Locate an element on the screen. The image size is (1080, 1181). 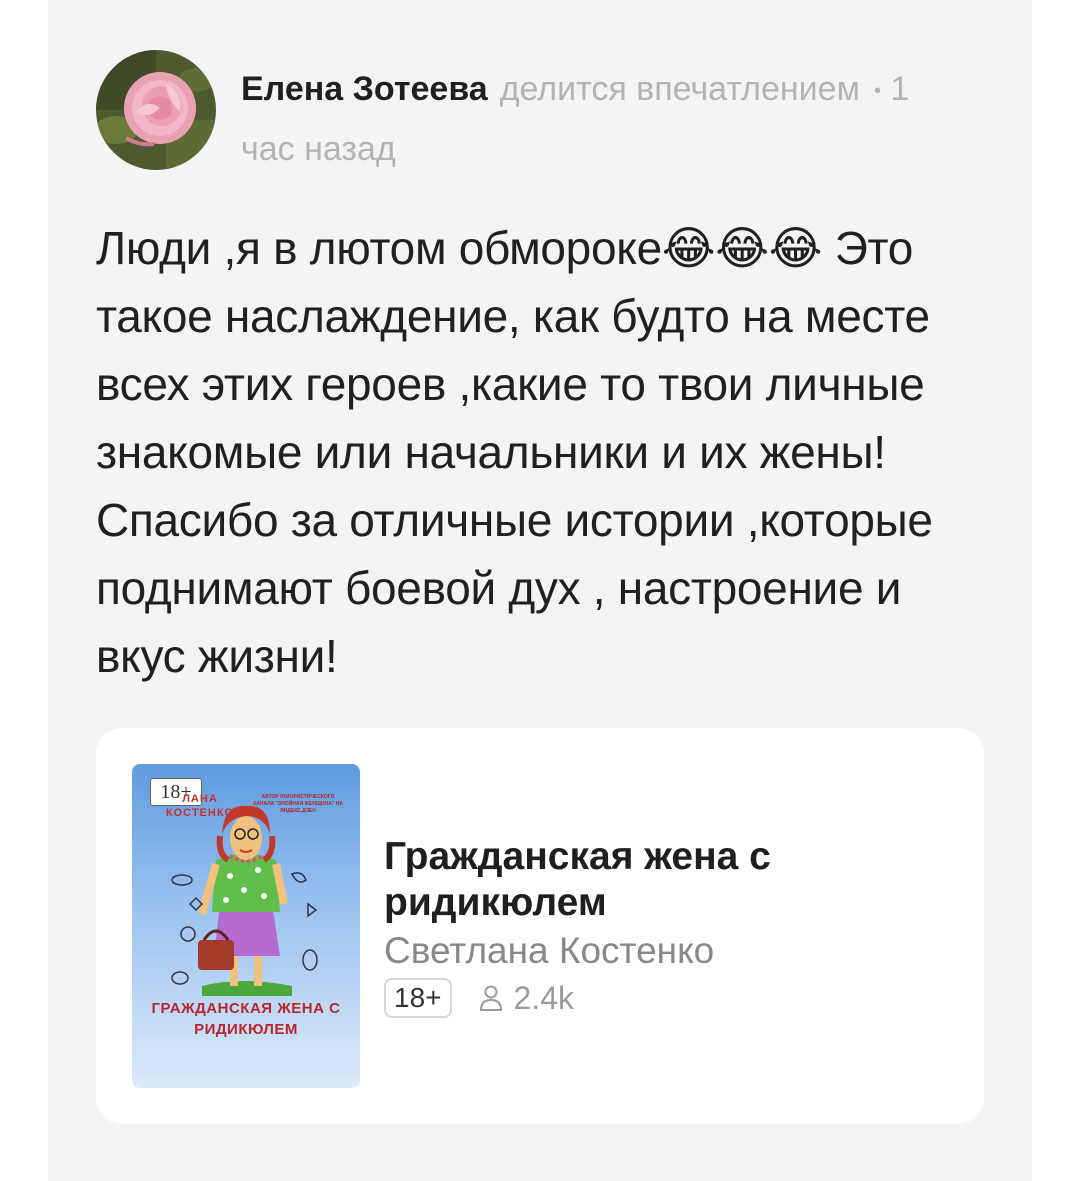
post-action-text: делится впечатлением is located at coordinates (679, 89).